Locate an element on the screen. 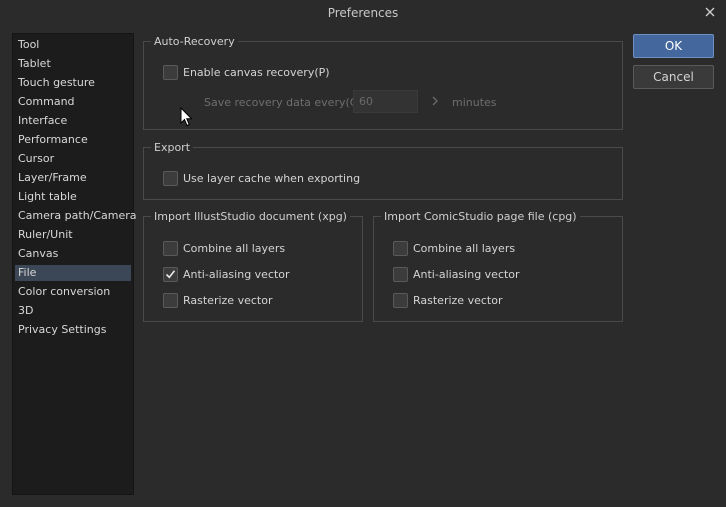 The height and width of the screenshot is (507, 726). comic-anti-aliasing-checkbox: Anti-aliasing vector is located at coordinates (456, 274).